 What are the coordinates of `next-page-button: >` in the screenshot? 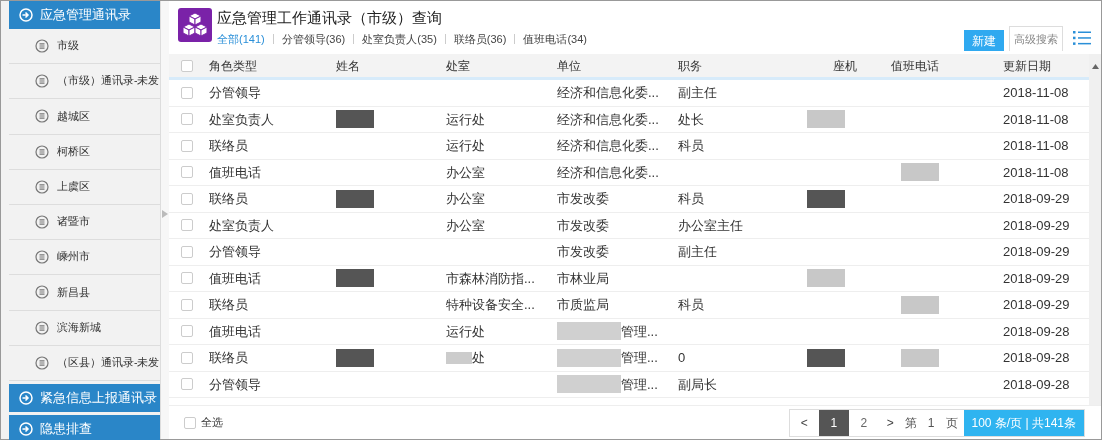 It's located at (890, 422).